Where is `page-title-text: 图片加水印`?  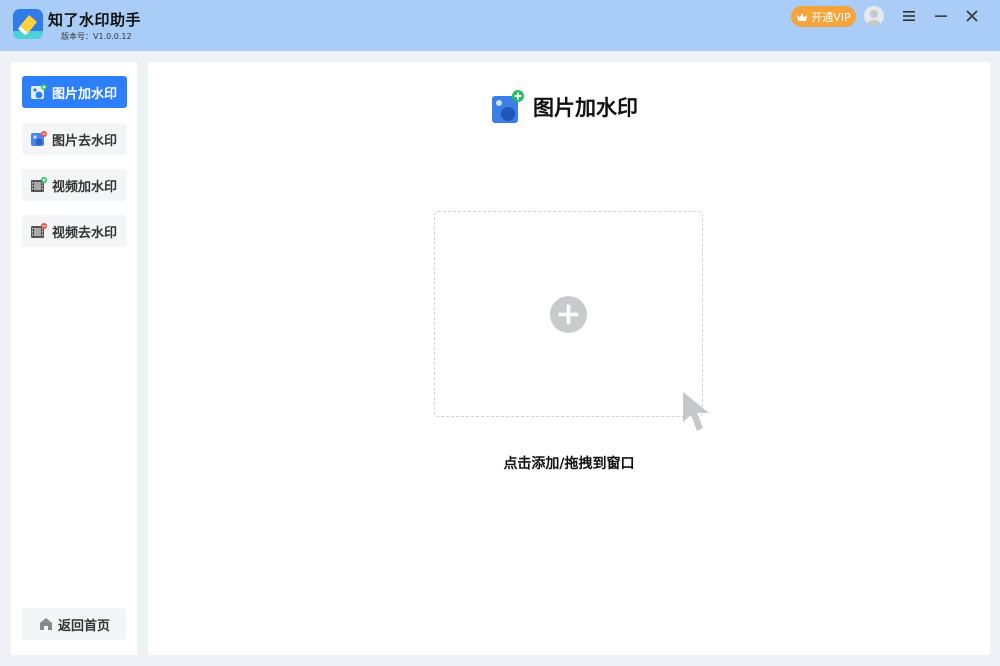
page-title-text: 图片加水印 is located at coordinates (585, 108).